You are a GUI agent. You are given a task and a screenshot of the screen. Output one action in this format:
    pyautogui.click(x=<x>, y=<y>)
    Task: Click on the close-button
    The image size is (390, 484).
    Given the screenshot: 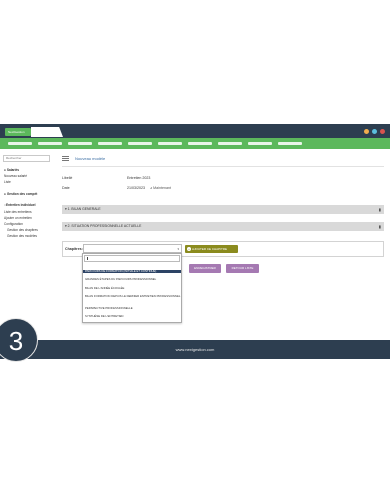 What is the action you would take?
    pyautogui.click(x=382, y=131)
    